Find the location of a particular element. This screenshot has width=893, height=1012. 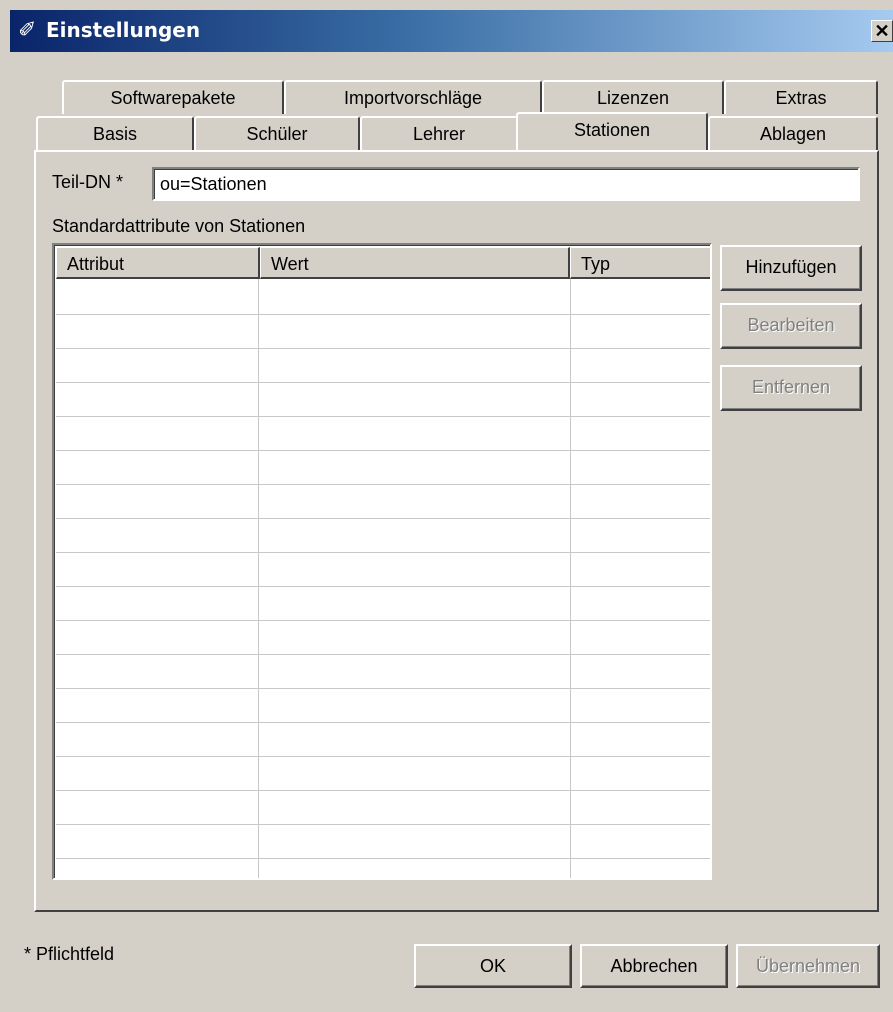

column-header-attribut: Attribut is located at coordinates (158, 263).